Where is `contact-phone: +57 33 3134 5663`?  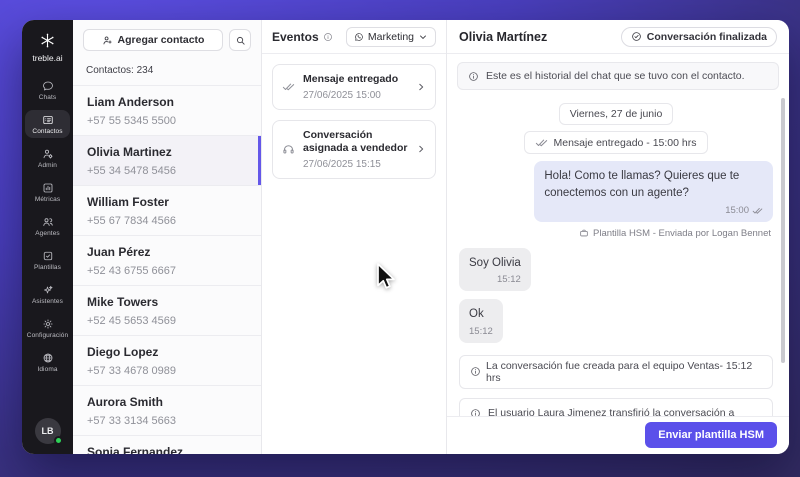
contact-phone: +57 33 3134 5663 is located at coordinates (132, 421).